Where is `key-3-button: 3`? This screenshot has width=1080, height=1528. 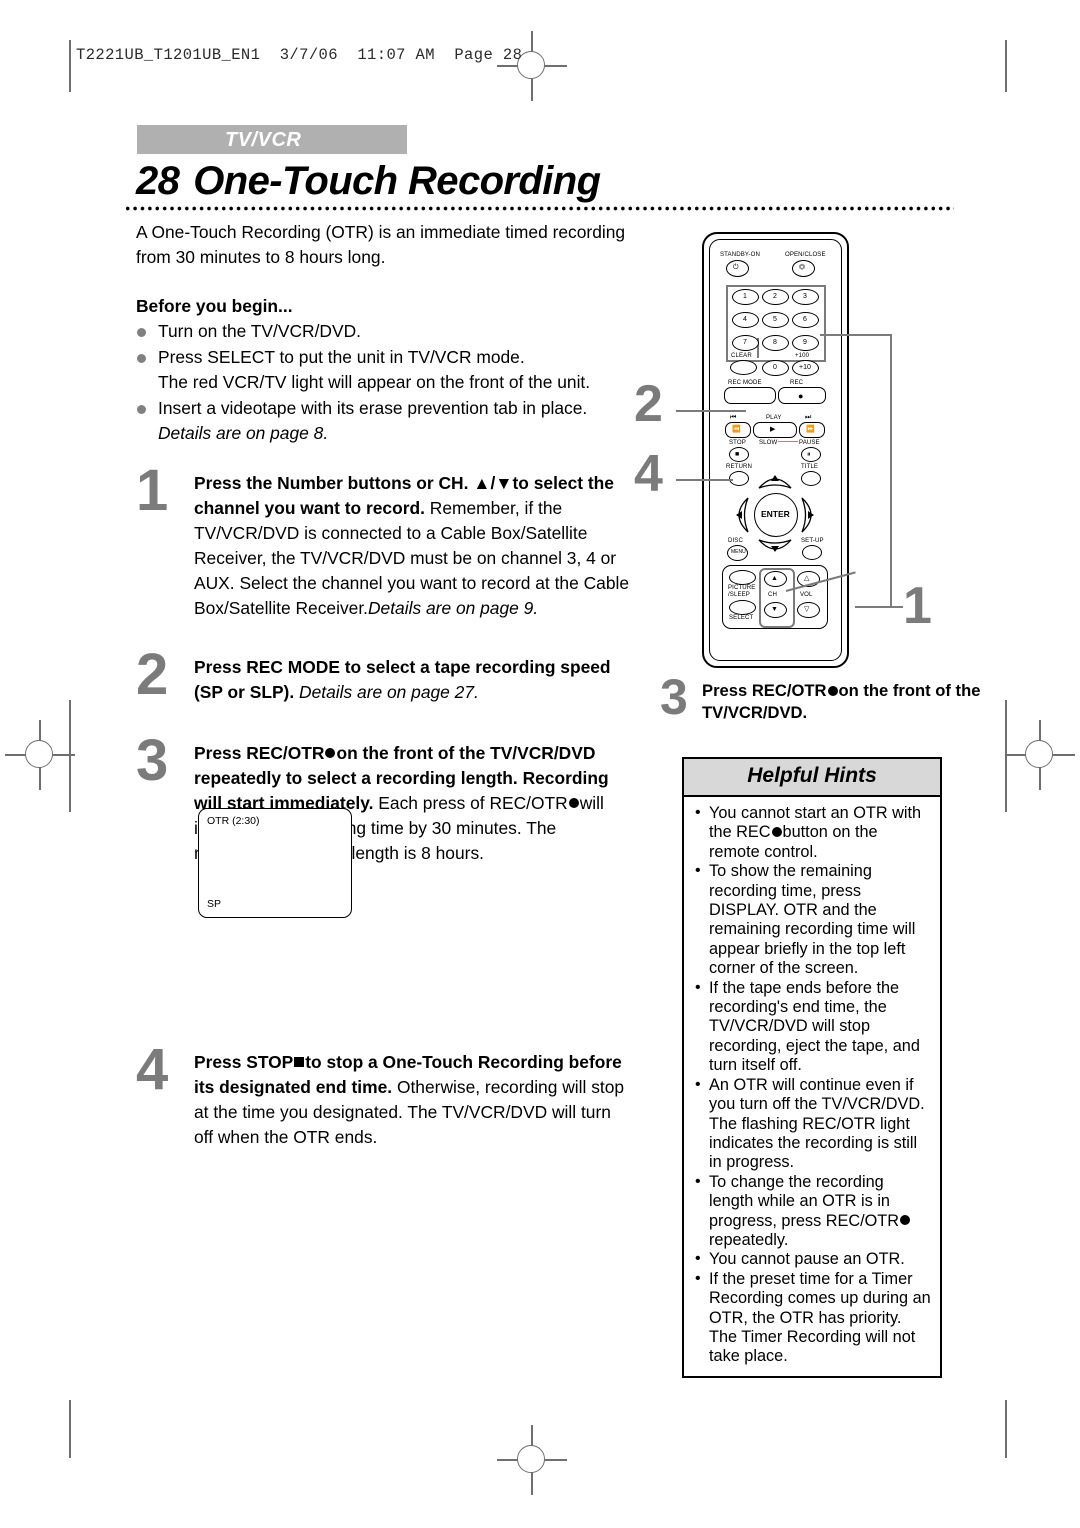
key-3-button: 3 is located at coordinates (805, 297).